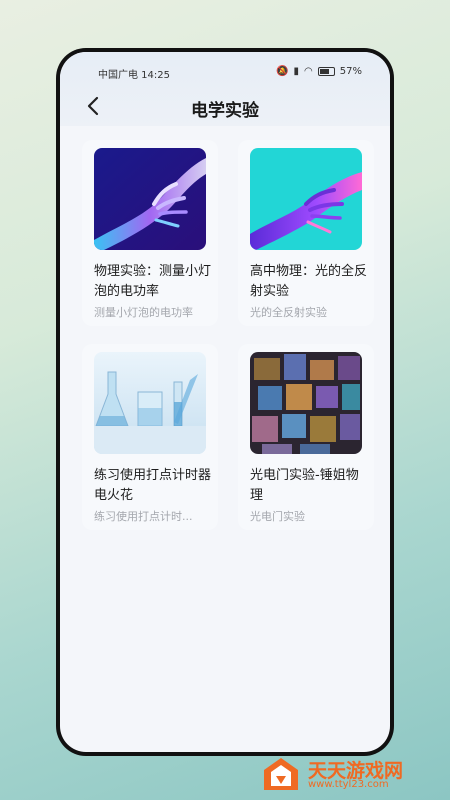  Describe the element at coordinates (350, 71) in the screenshot. I see `battery-percent: 57%` at that location.